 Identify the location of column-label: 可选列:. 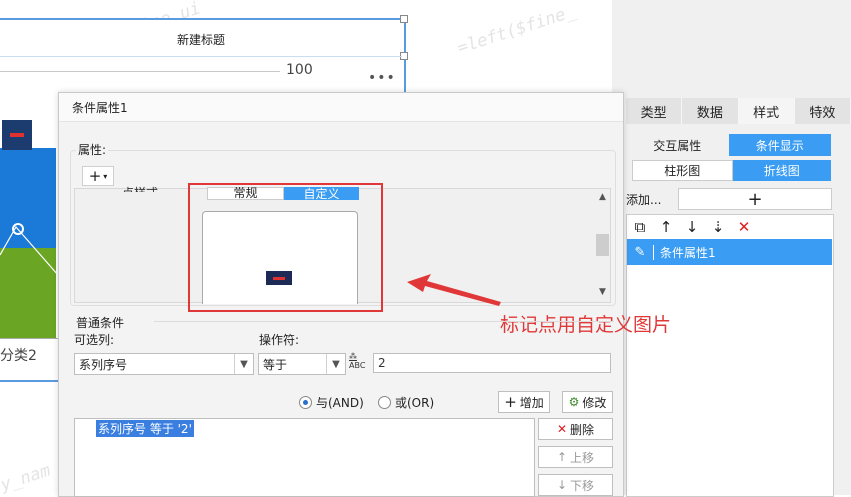
(94, 340).